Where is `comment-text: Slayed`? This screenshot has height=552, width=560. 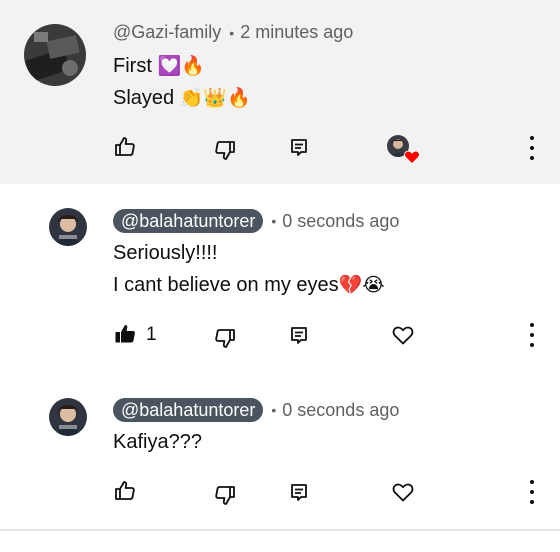 comment-text: Slayed is located at coordinates (144, 98).